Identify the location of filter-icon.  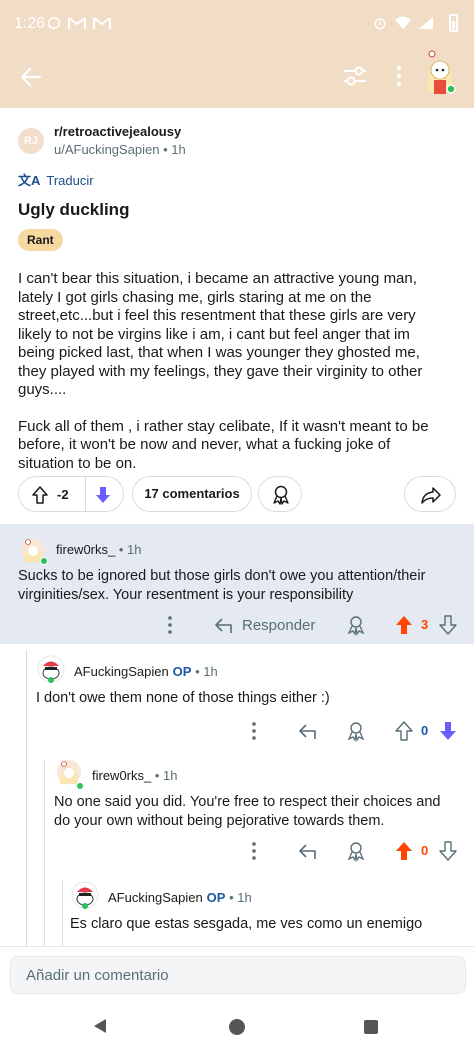
(355, 76).